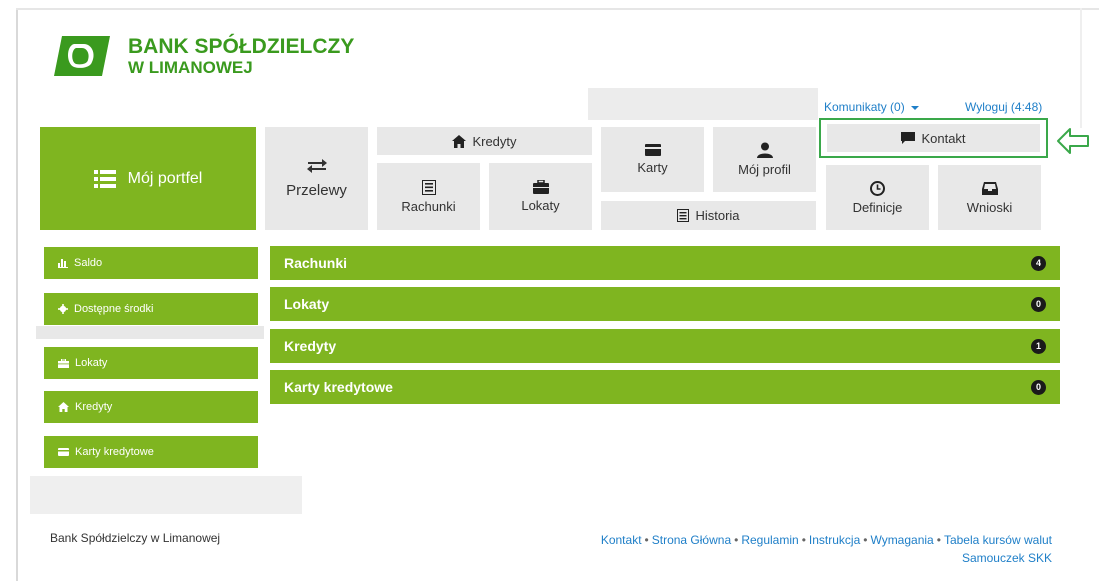  I want to click on annotation-arrow-icon, so click(1073, 141).